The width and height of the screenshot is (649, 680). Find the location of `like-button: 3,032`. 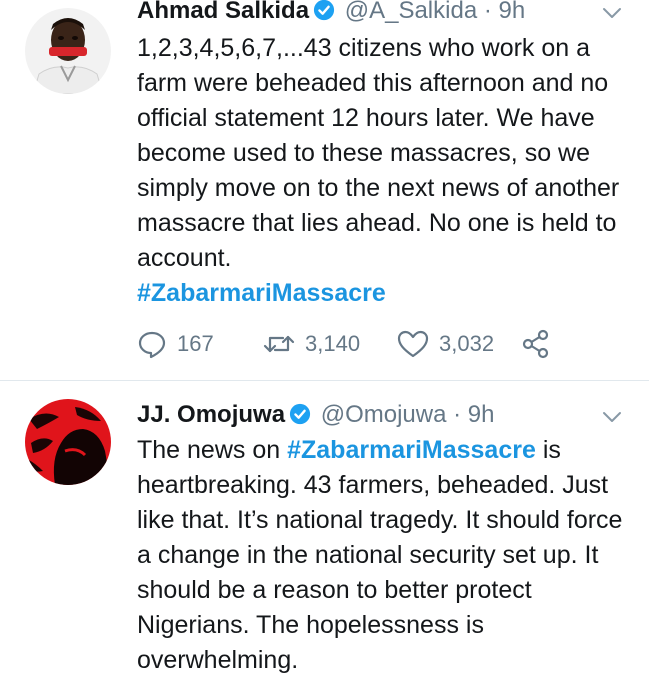

like-button: 3,032 is located at coordinates (445, 344).